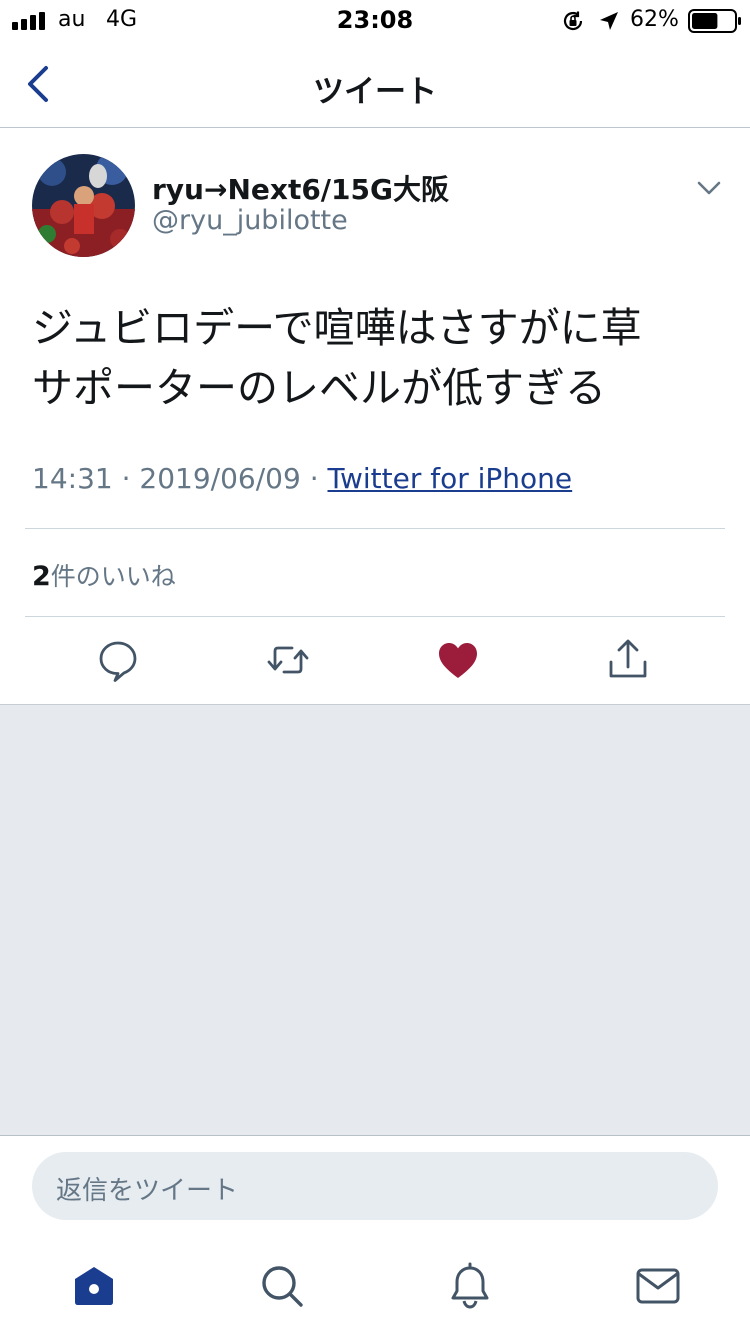 The height and width of the screenshot is (1334, 750). I want to click on nav-bar: ツイート, so click(375, 84).